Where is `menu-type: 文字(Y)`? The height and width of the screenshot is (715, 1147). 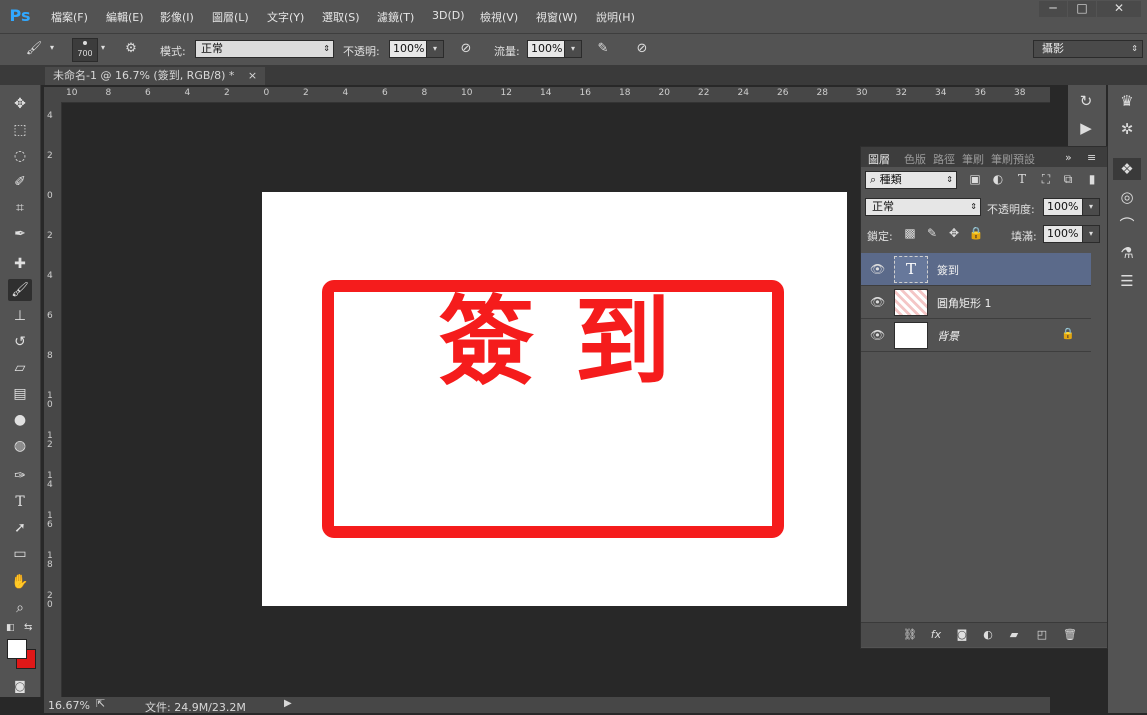 menu-type: 文字(Y) is located at coordinates (285, 17).